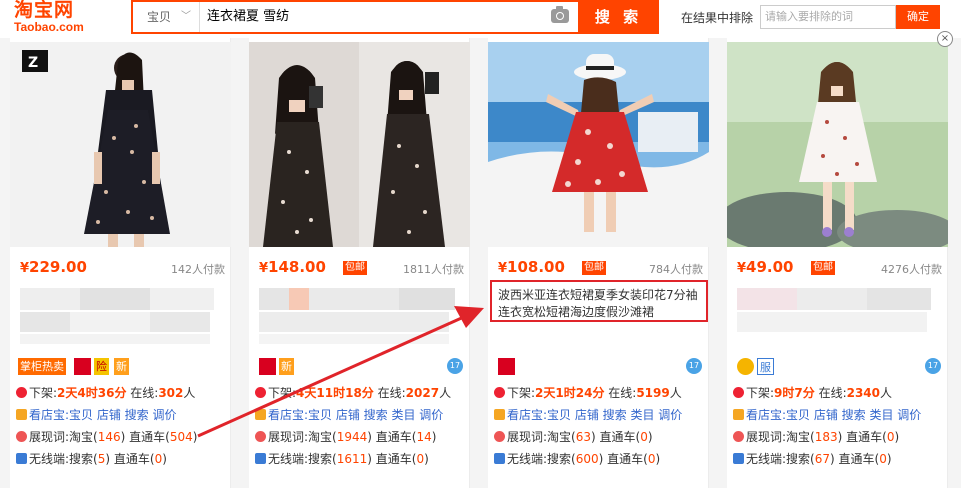 The height and width of the screenshot is (488, 961). I want to click on sold-count: 784人付款, so click(676, 269).